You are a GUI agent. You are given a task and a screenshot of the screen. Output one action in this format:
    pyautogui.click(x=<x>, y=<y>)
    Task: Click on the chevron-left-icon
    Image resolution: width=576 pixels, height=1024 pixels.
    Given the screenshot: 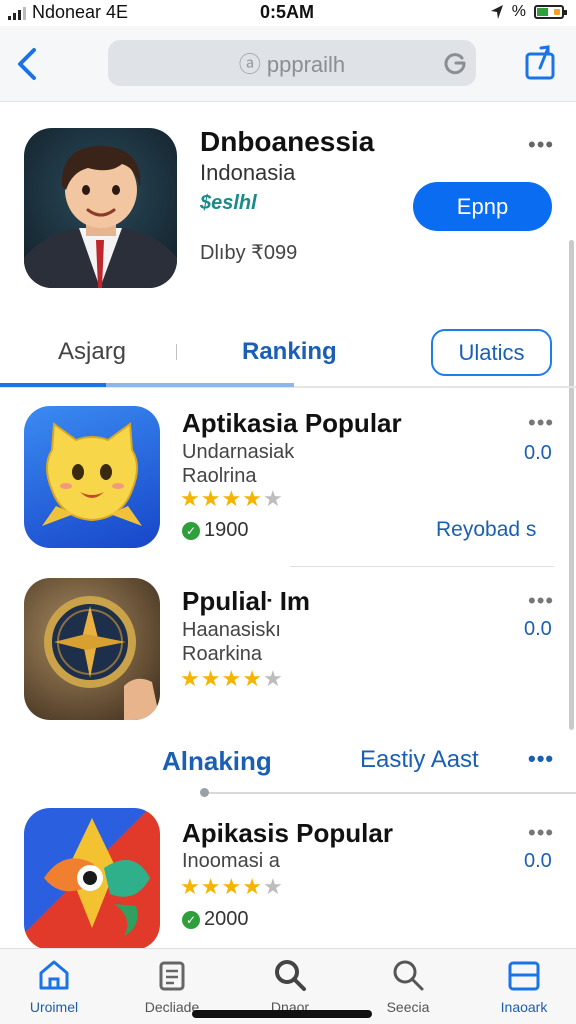 What is the action you would take?
    pyautogui.click(x=27, y=64)
    